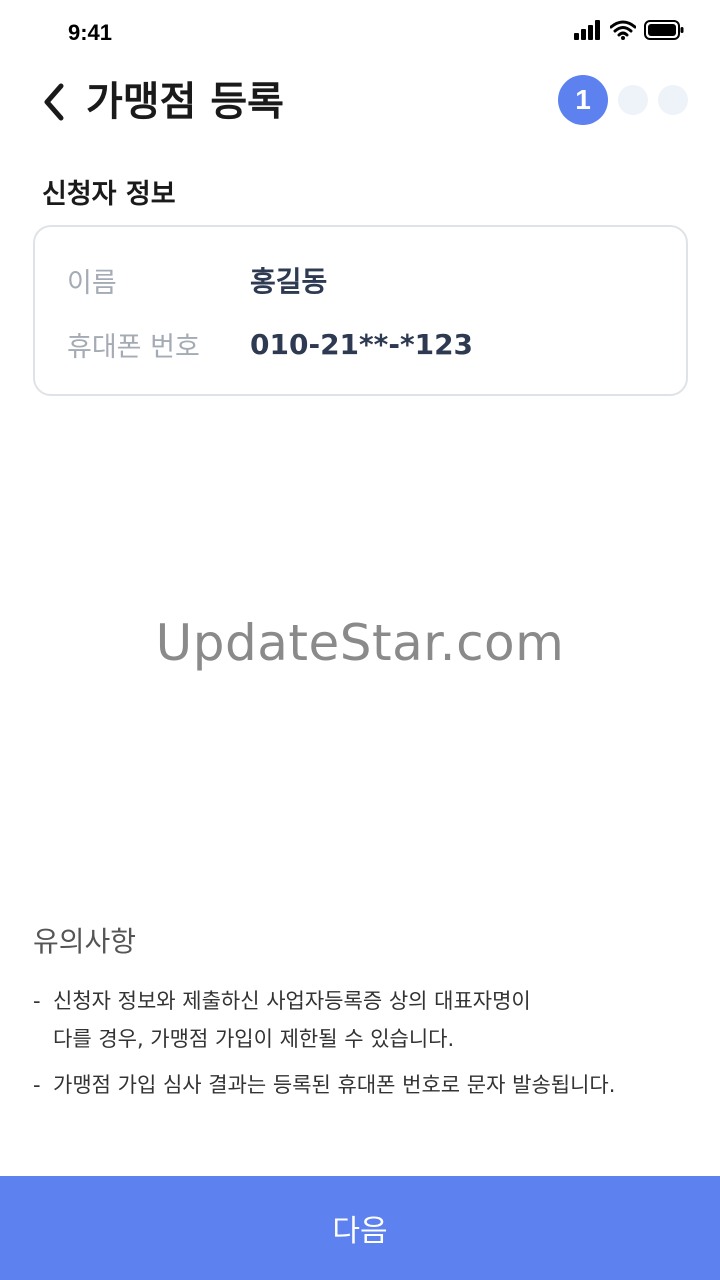 This screenshot has width=720, height=1280. Describe the element at coordinates (587, 30) in the screenshot. I see `signal-icon` at that location.